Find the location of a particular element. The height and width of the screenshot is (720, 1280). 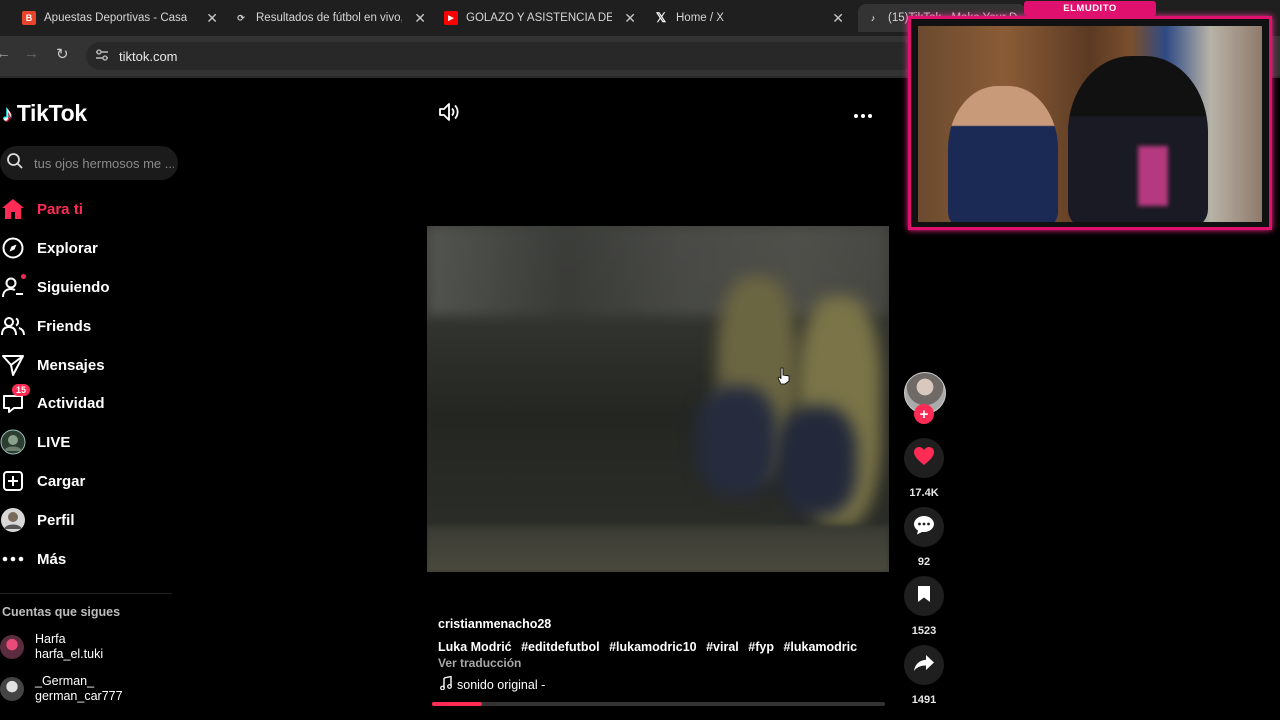

comment-count: 92 is located at coordinates (924, 562).